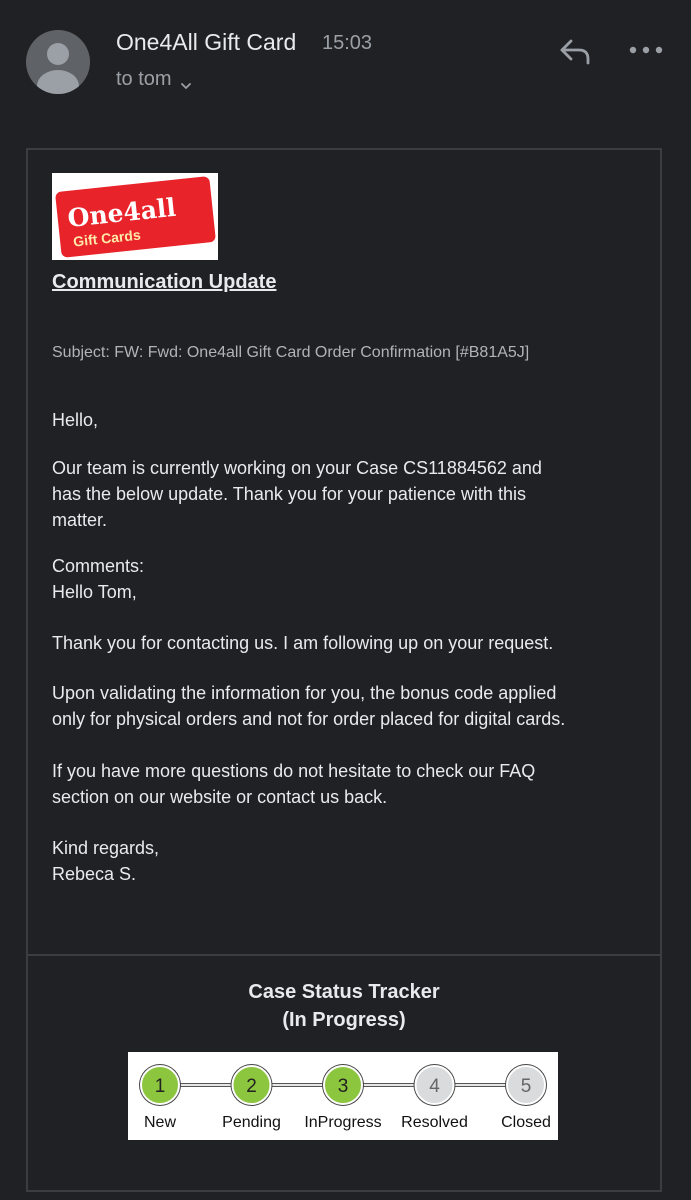  What do you see at coordinates (80, 520) in the screenshot?
I see `intro-line: matter.` at bounding box center [80, 520].